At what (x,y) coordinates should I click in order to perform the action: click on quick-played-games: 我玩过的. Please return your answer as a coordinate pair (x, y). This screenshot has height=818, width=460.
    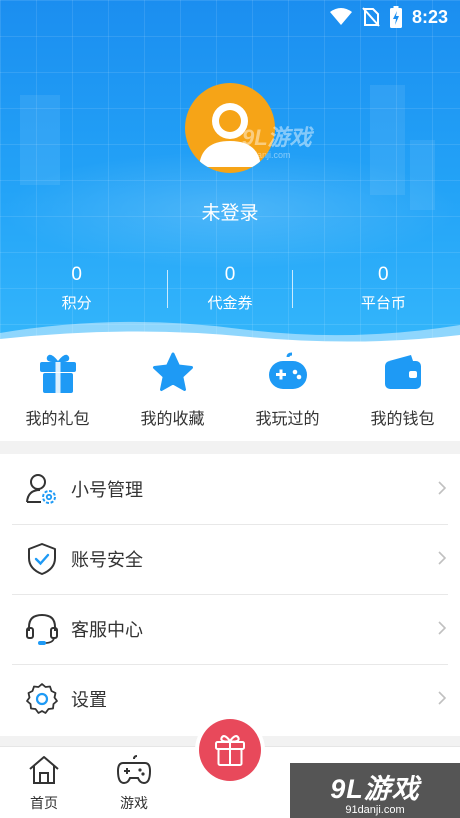
    Looking at the image, I should click on (287, 393).